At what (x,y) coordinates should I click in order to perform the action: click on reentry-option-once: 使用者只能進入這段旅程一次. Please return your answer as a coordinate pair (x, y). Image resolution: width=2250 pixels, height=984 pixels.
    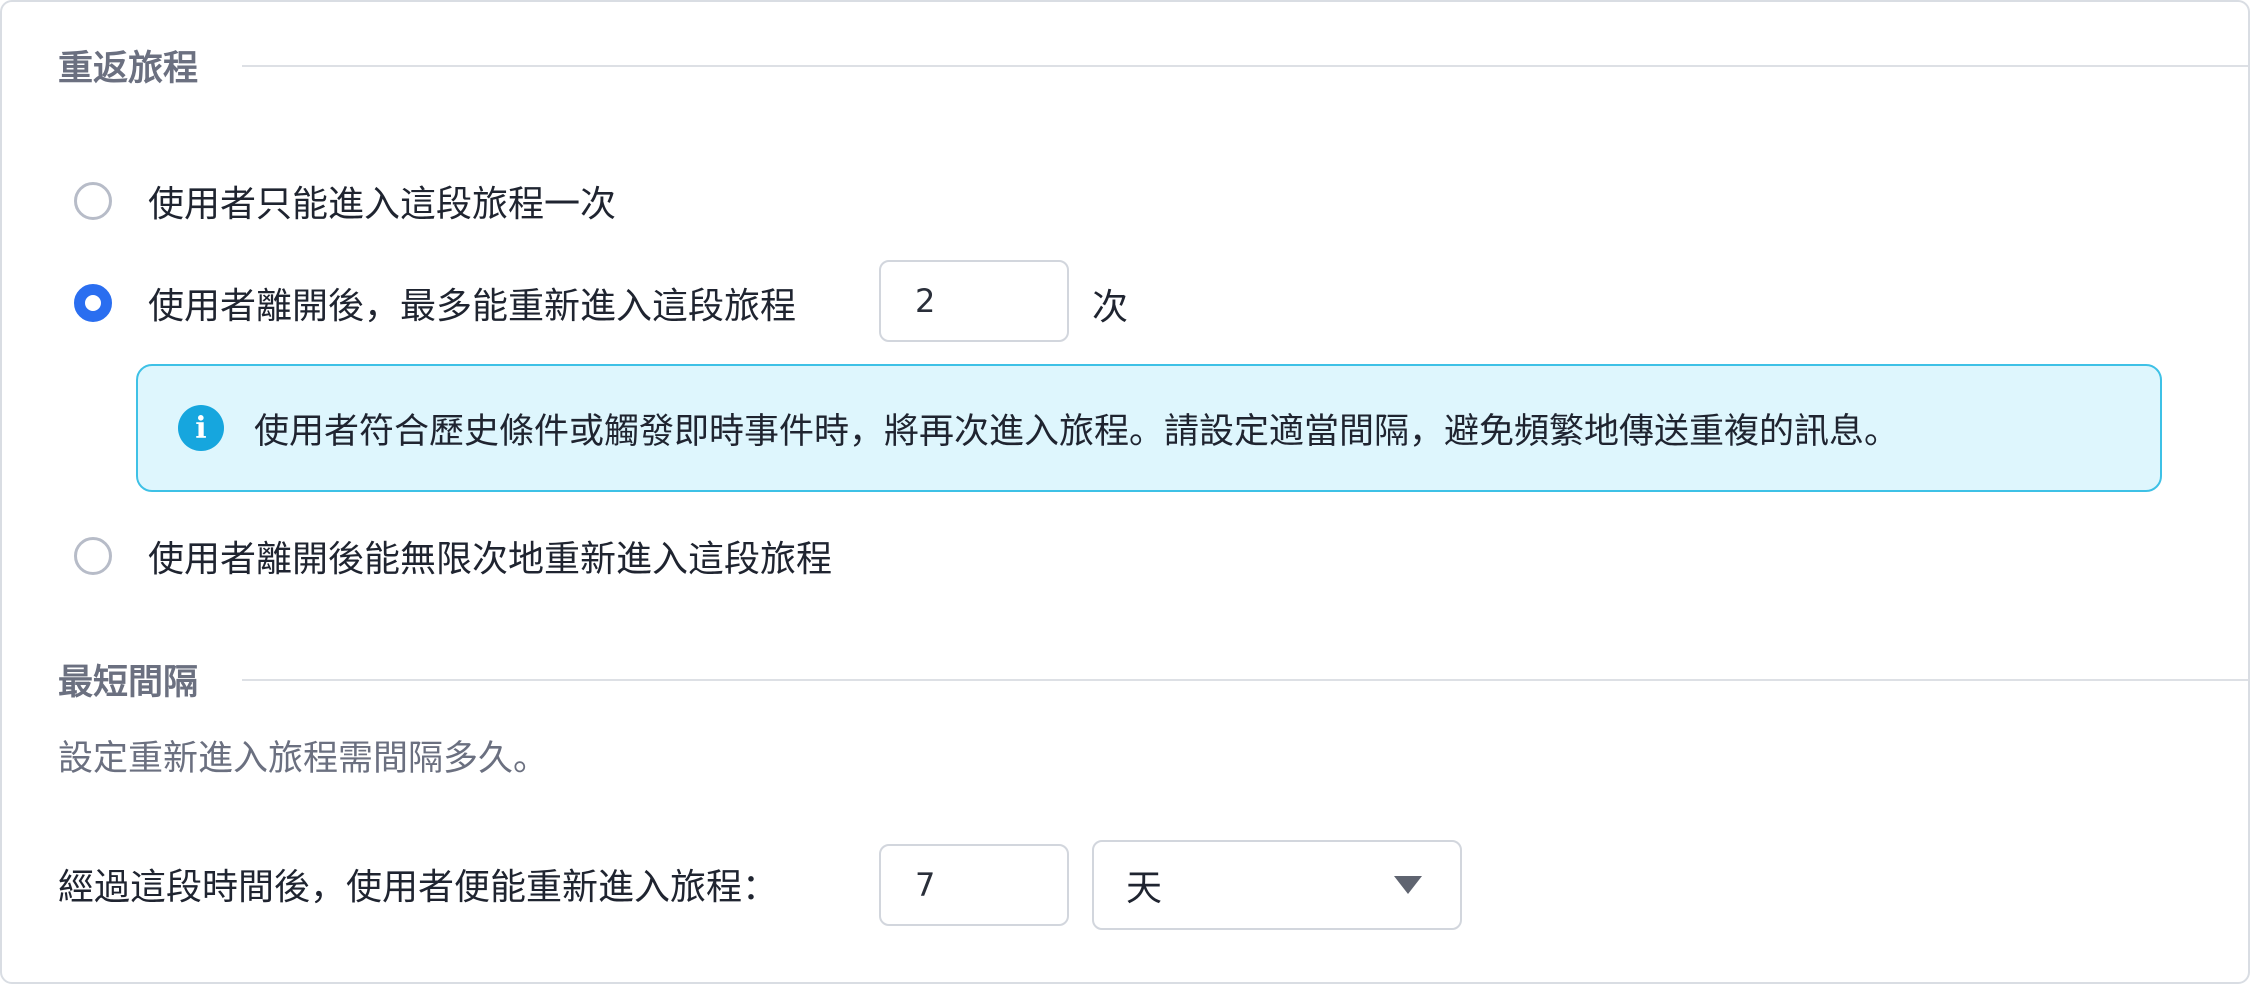
    Looking at the image, I should click on (345, 201).